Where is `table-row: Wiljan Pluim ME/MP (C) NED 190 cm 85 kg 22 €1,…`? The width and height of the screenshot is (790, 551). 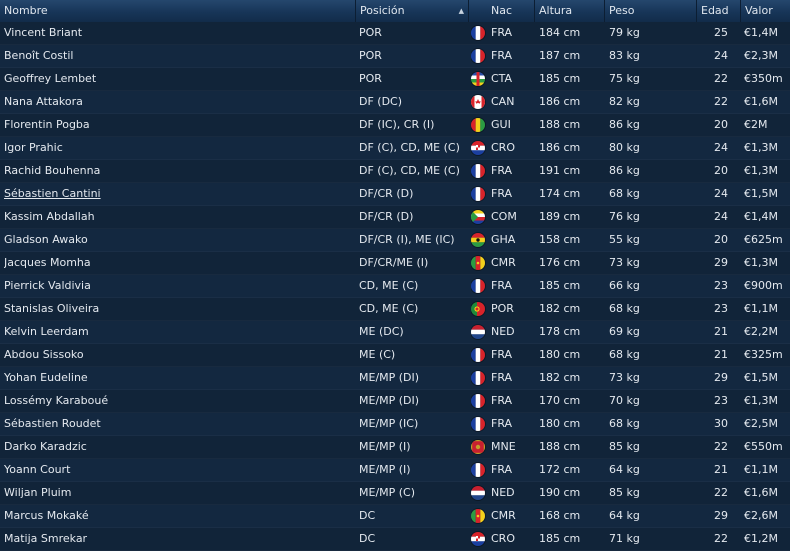
table-row: Wiljan Pluim ME/MP (C) NED 190 cm 85 kg 22 €1,… is located at coordinates (395, 493).